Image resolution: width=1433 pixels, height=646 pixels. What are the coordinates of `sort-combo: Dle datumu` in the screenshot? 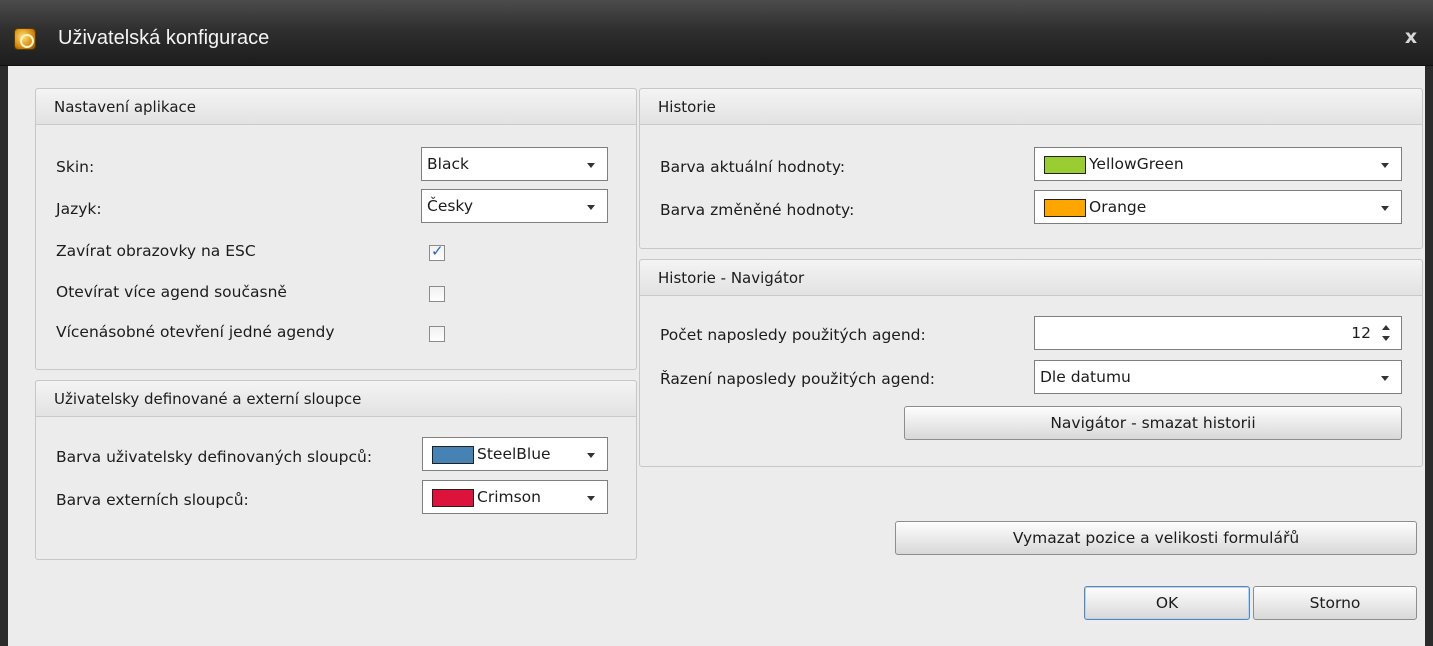 It's located at (1218, 377).